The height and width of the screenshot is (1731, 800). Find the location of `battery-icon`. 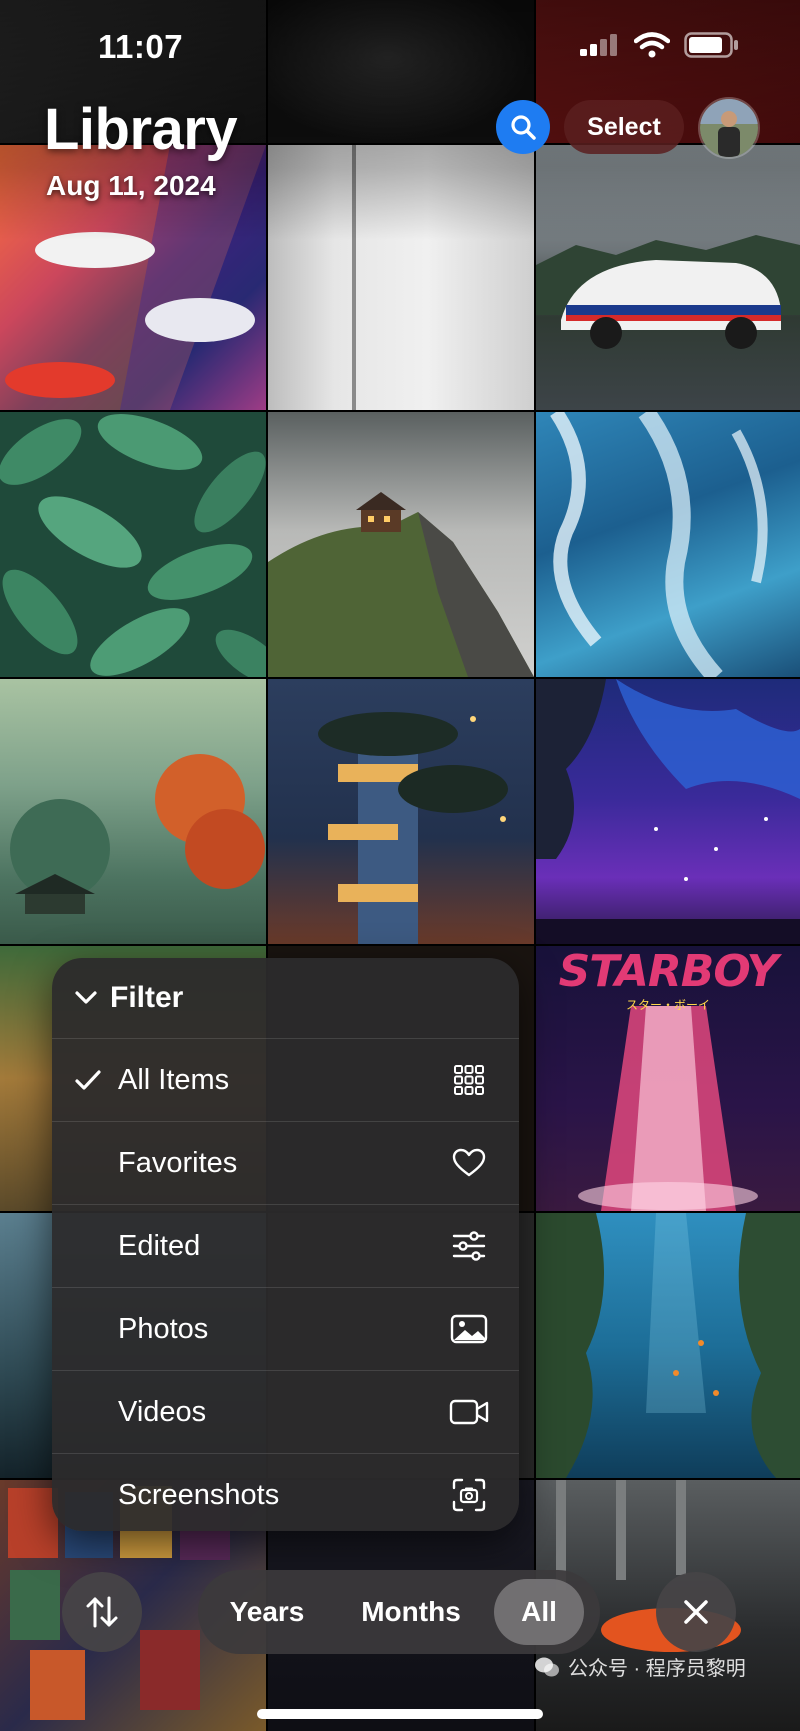

battery-icon is located at coordinates (711, 45).